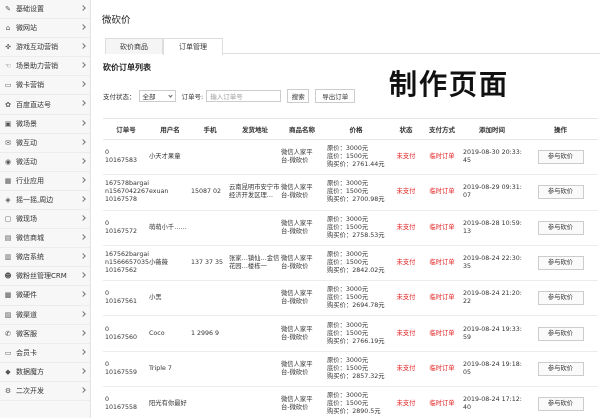 The image size is (600, 418). I want to click on phone: 137 37 35, so click(207, 263).